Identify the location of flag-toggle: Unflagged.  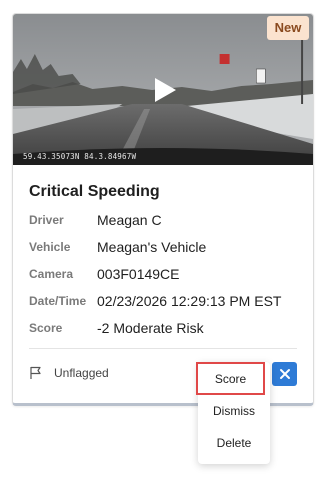
(69, 373).